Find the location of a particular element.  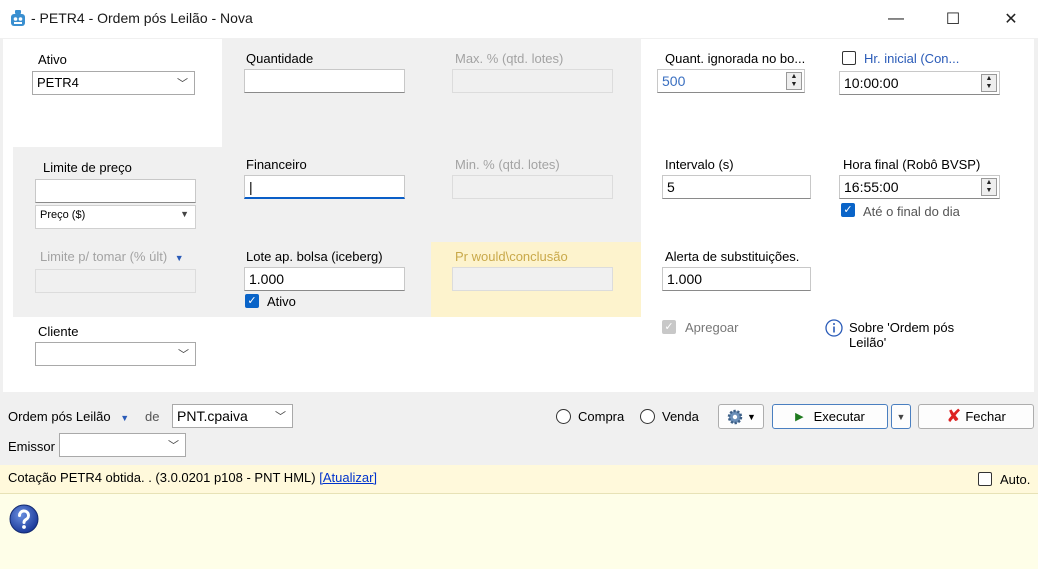

hora-final-label: Hora final (Robô BVSP) is located at coordinates (912, 164).